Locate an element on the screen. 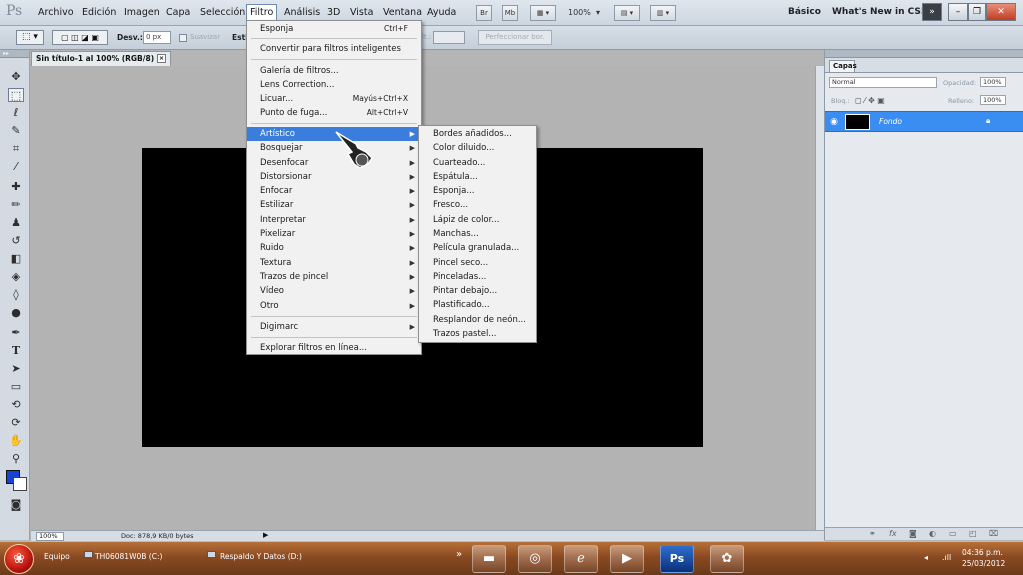  menu-item-enfocar: Enfocar ▶ is located at coordinates (334, 191).